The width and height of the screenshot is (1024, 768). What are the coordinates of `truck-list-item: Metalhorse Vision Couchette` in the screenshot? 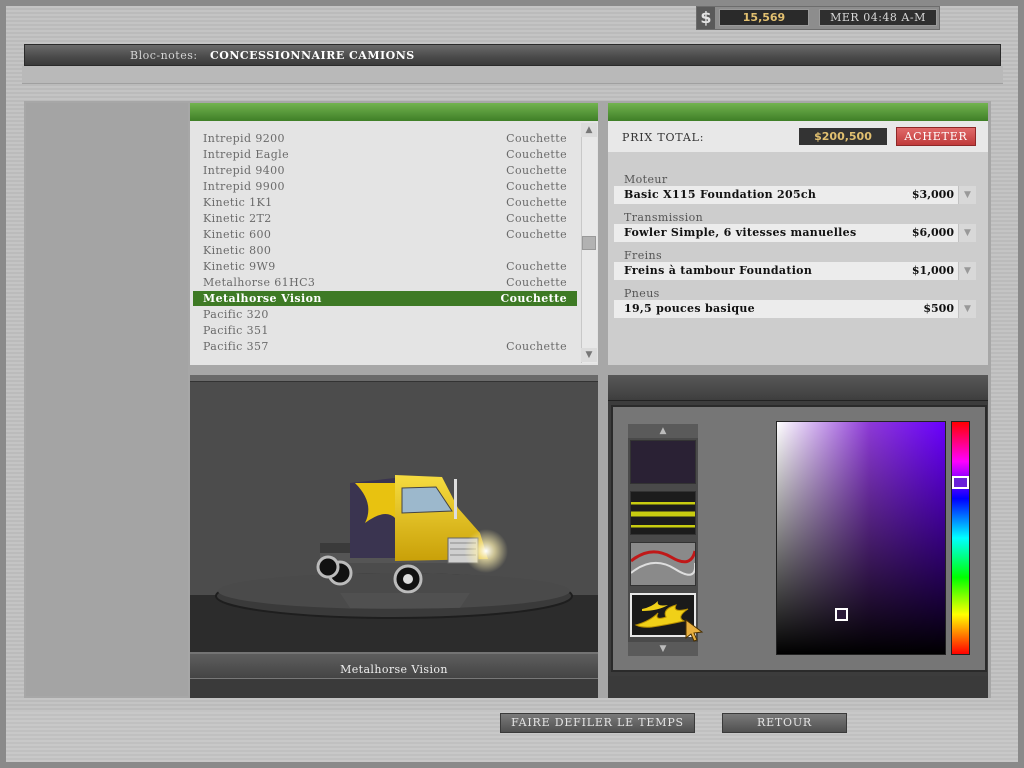 It's located at (385, 298).